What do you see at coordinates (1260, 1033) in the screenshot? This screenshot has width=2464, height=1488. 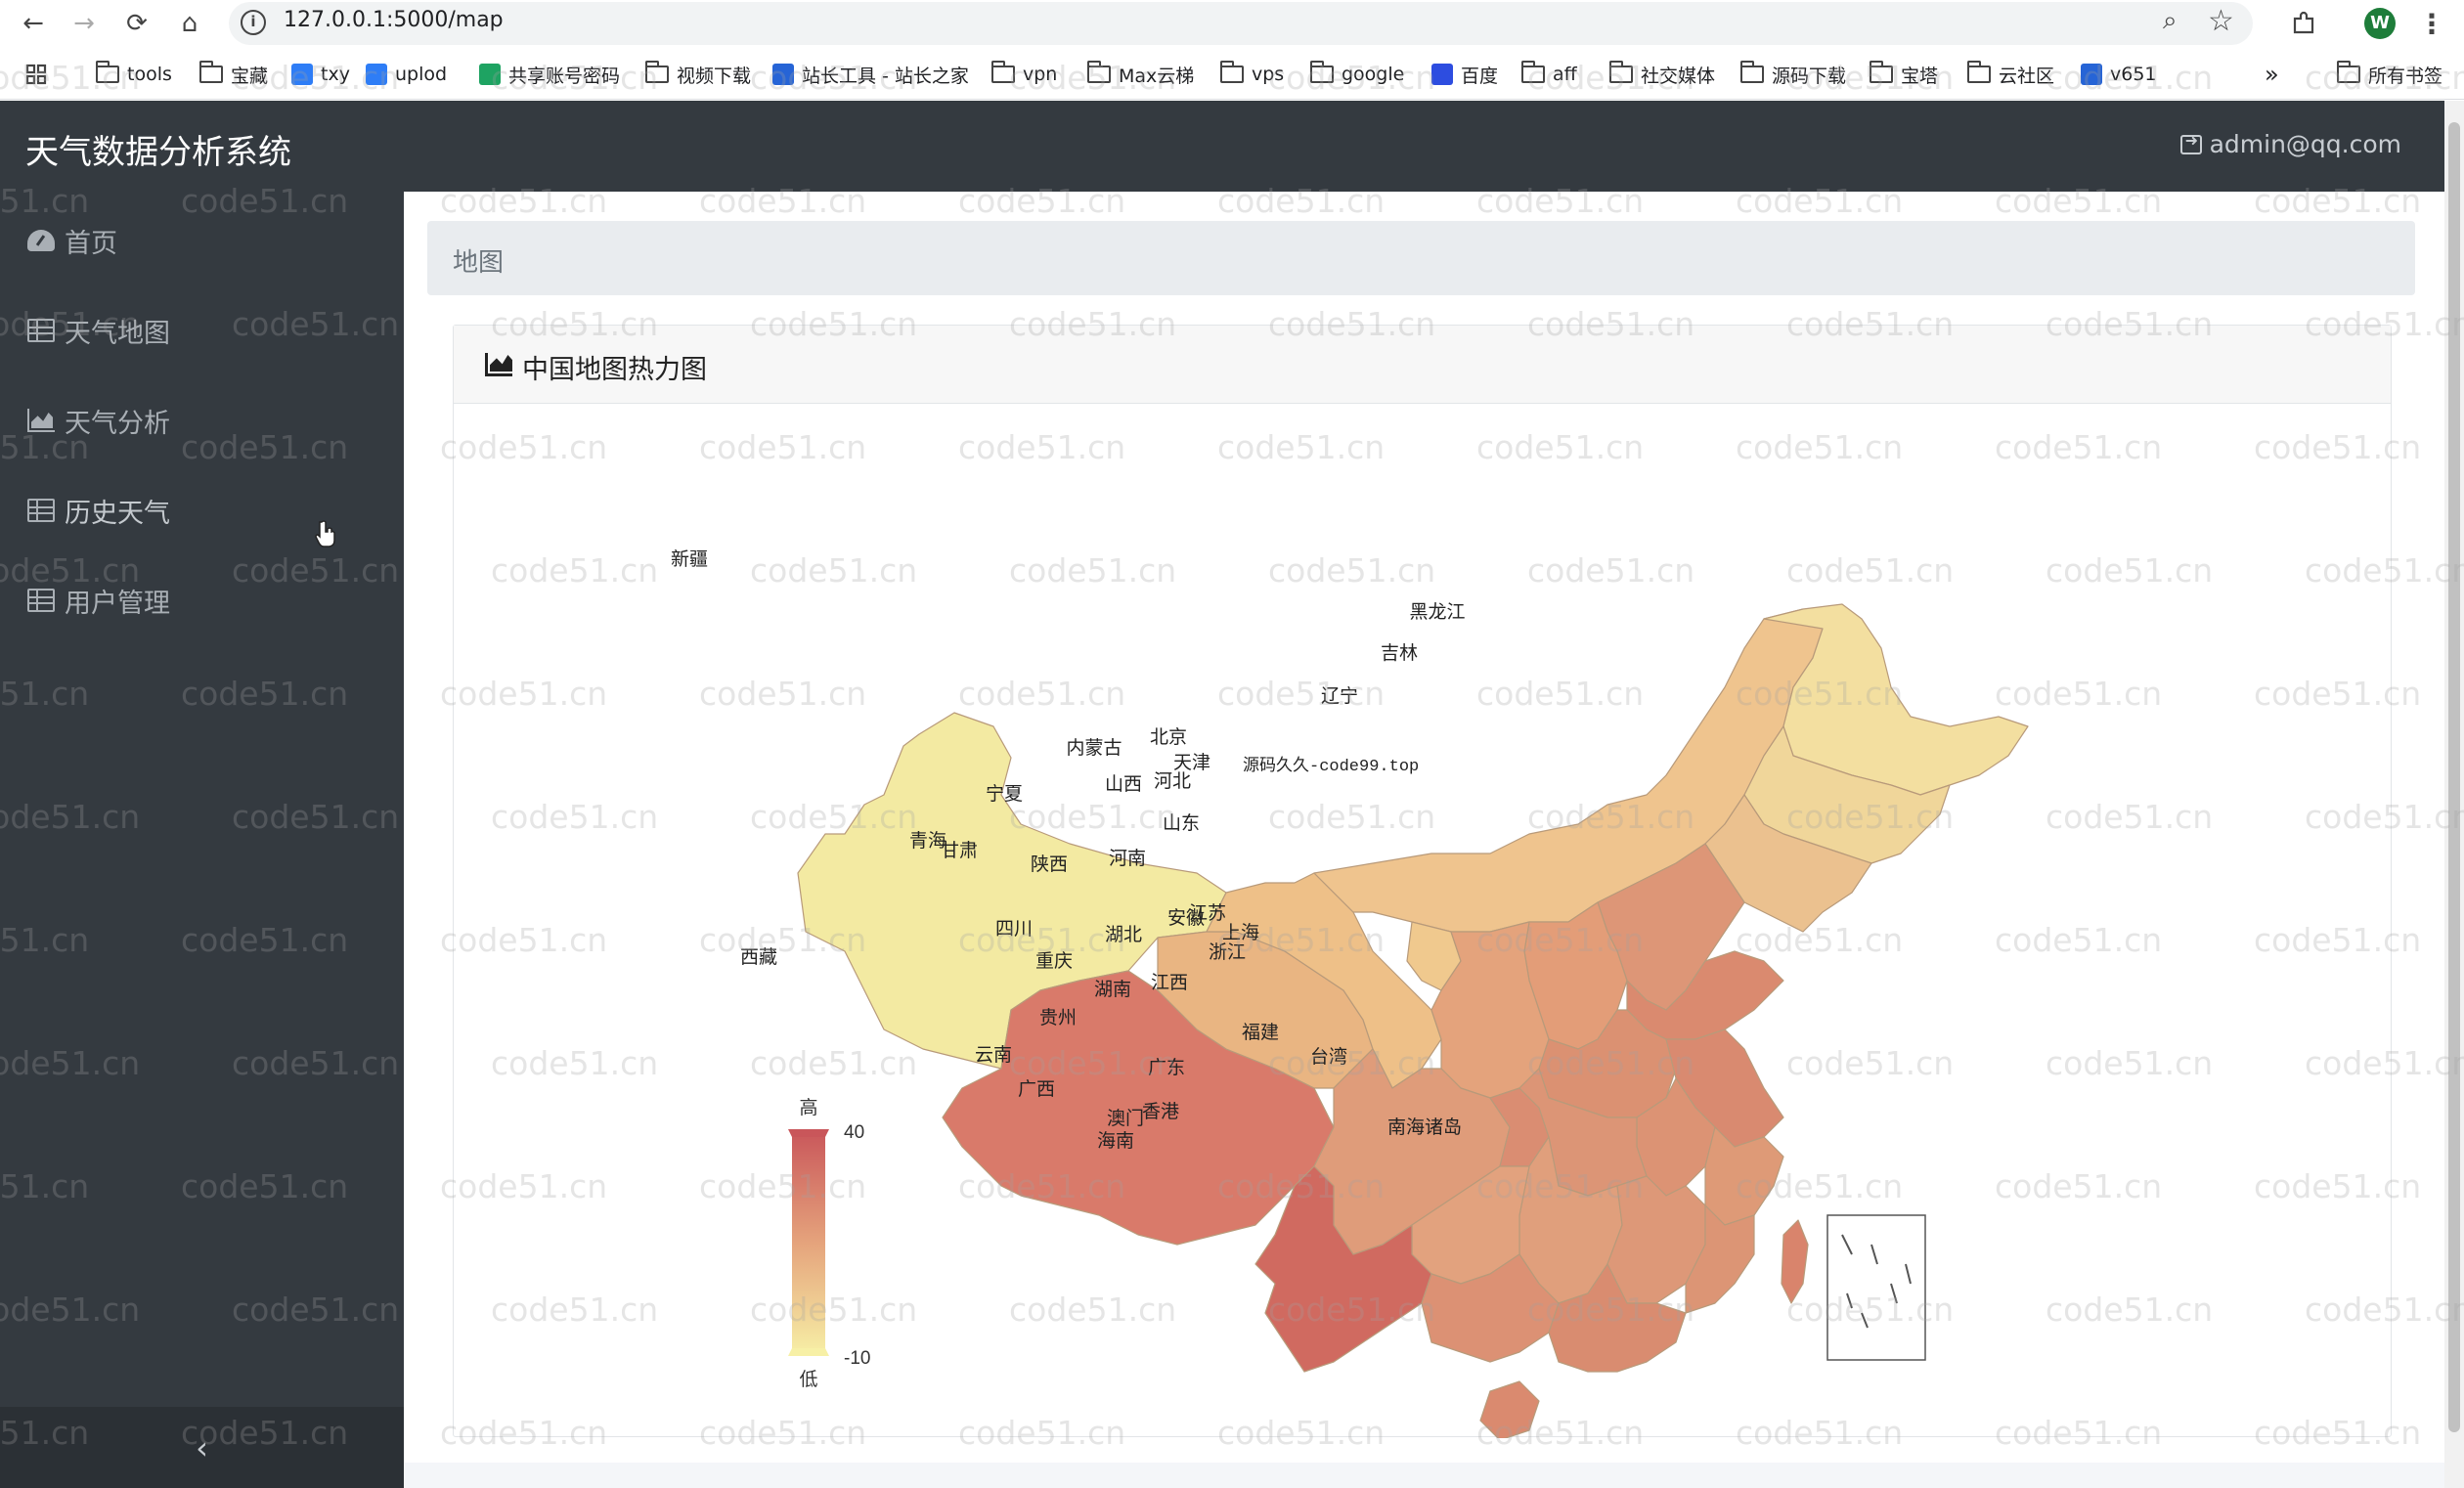 I see `province-label: 福建` at bounding box center [1260, 1033].